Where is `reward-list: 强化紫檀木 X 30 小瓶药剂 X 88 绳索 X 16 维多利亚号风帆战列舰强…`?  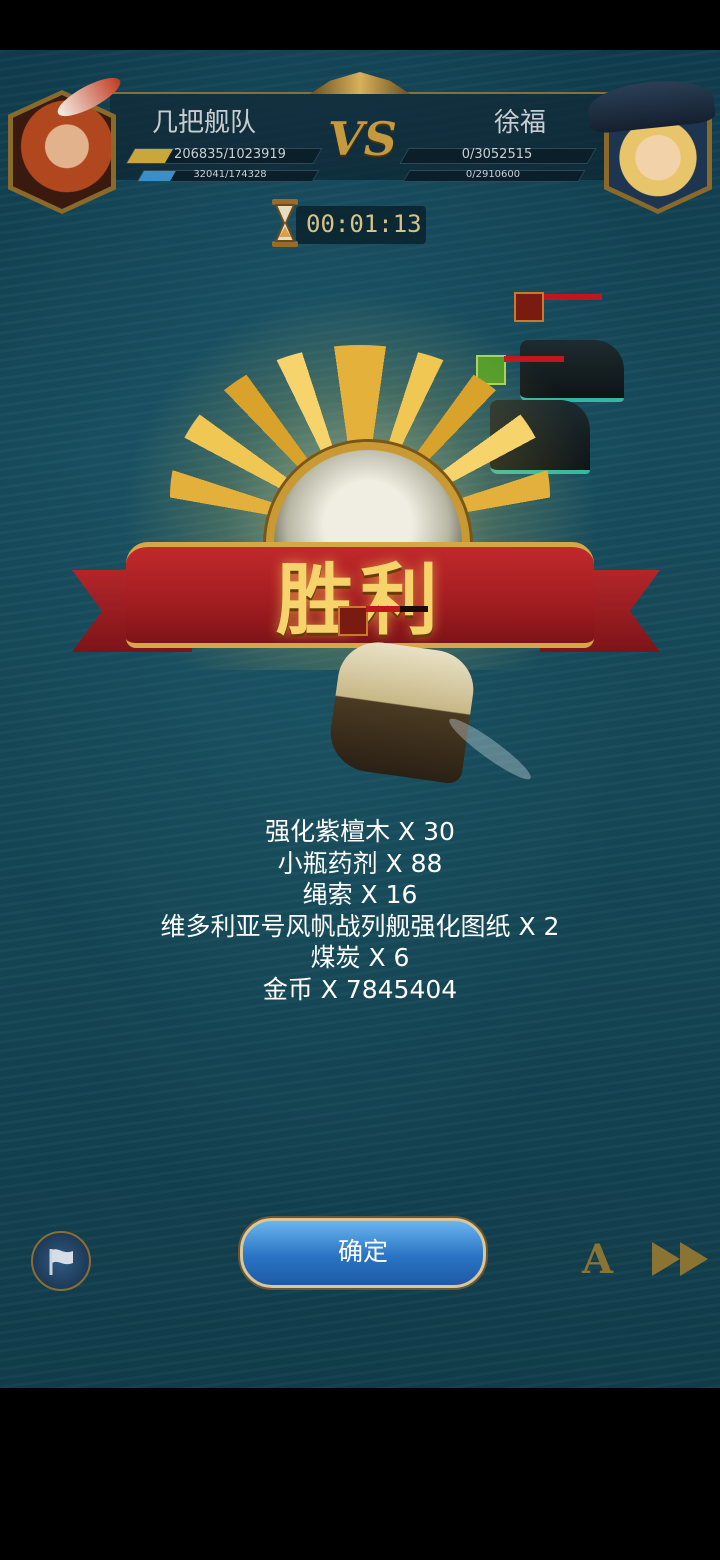
reward-list: 强化紫檀木 X 30 小瓶药剂 X 88 绳索 X 16 维多利亚号风帆战列舰强… is located at coordinates (360, 910).